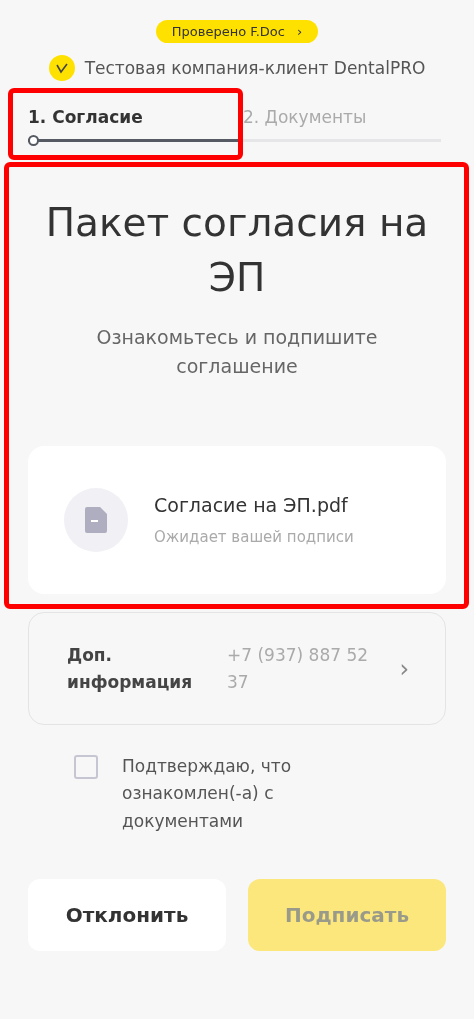  Describe the element at coordinates (127, 914) in the screenshot. I see `decline-button: Отклонить` at that location.